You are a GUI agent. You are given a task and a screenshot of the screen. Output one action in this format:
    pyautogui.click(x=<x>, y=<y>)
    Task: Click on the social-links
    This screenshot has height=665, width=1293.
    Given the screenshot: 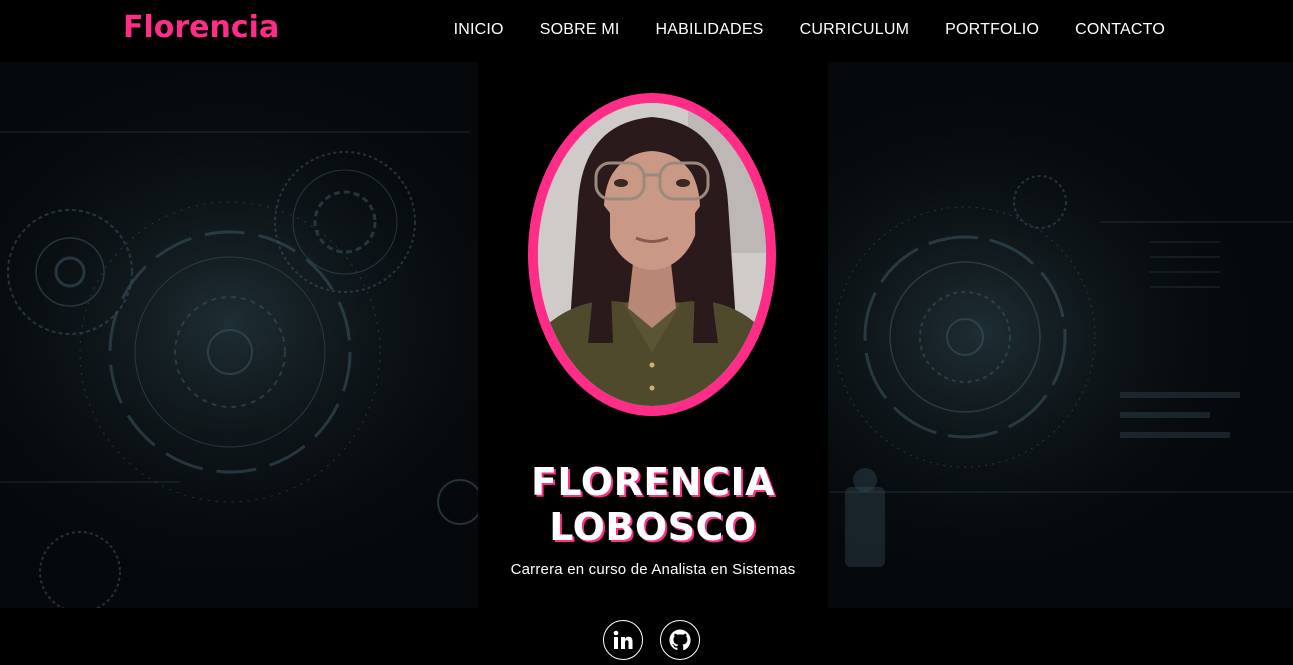 What is the action you would take?
    pyautogui.click(x=646, y=636)
    